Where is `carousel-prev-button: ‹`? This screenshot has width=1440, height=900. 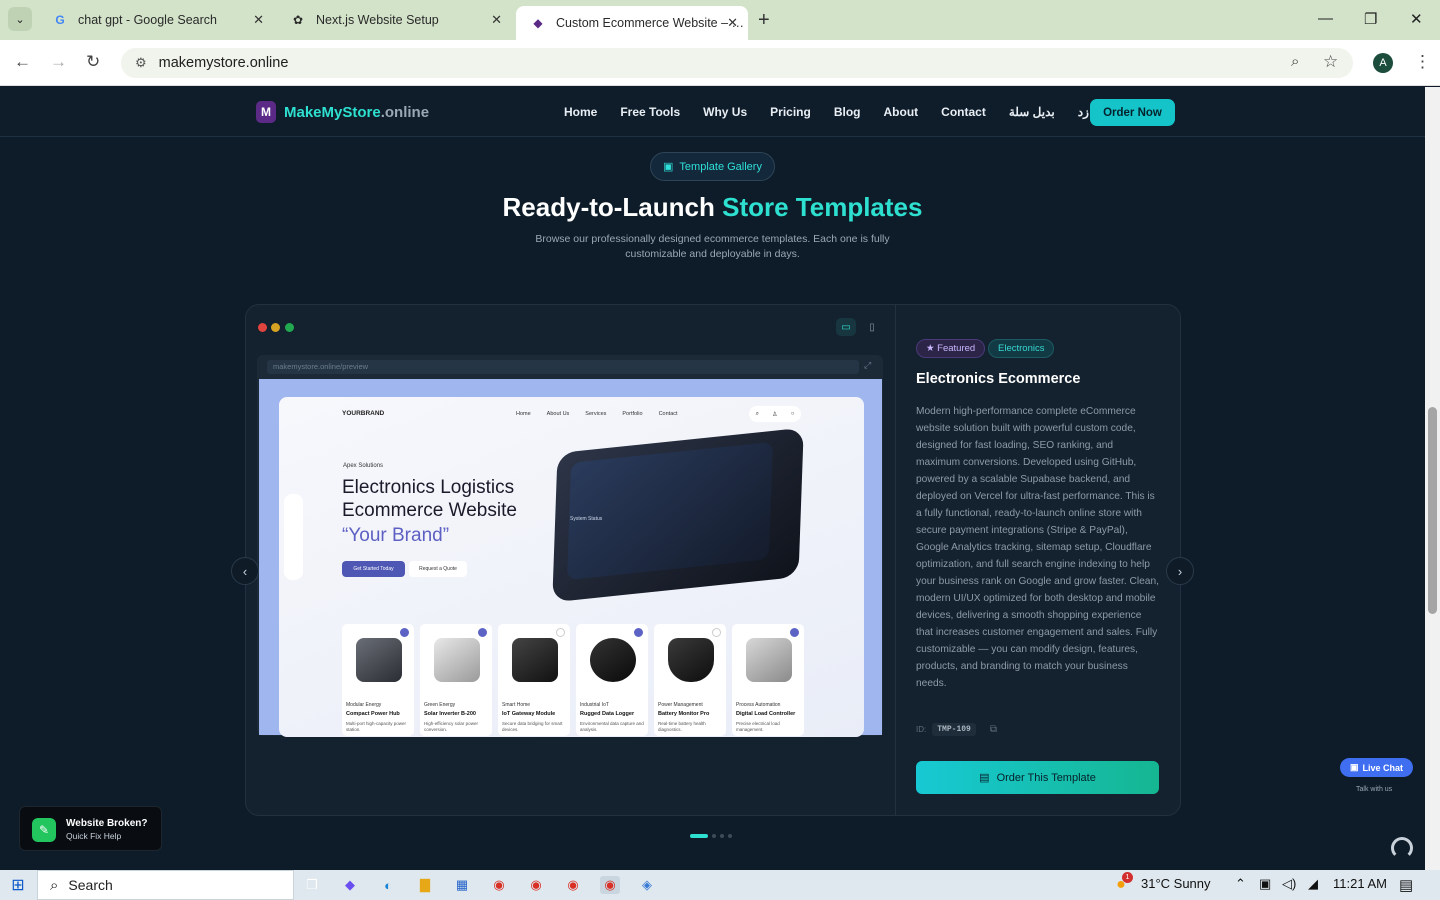
carousel-prev-button: ‹ is located at coordinates (245, 571).